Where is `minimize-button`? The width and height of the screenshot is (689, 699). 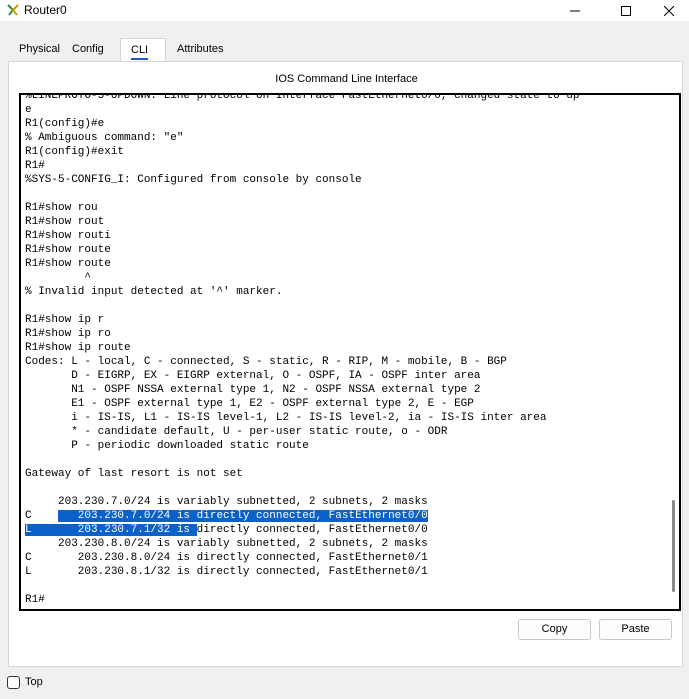
minimize-button is located at coordinates (575, 10).